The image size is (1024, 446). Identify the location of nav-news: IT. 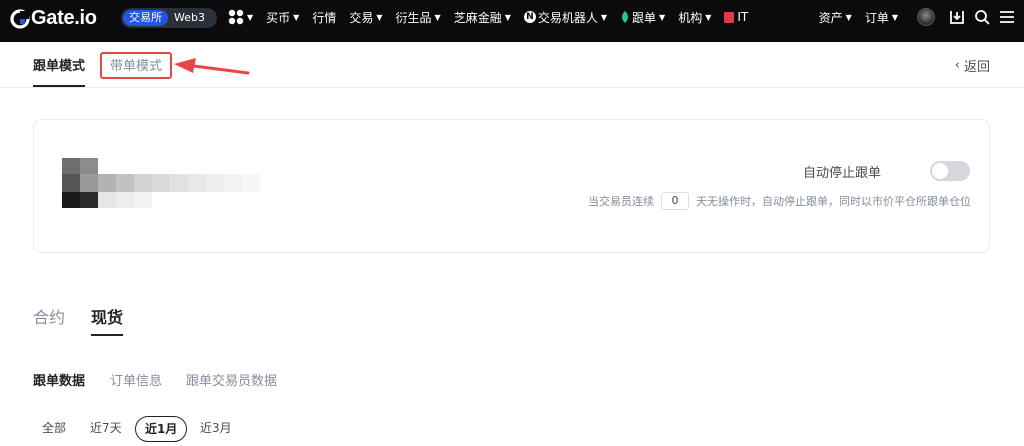
(736, 17).